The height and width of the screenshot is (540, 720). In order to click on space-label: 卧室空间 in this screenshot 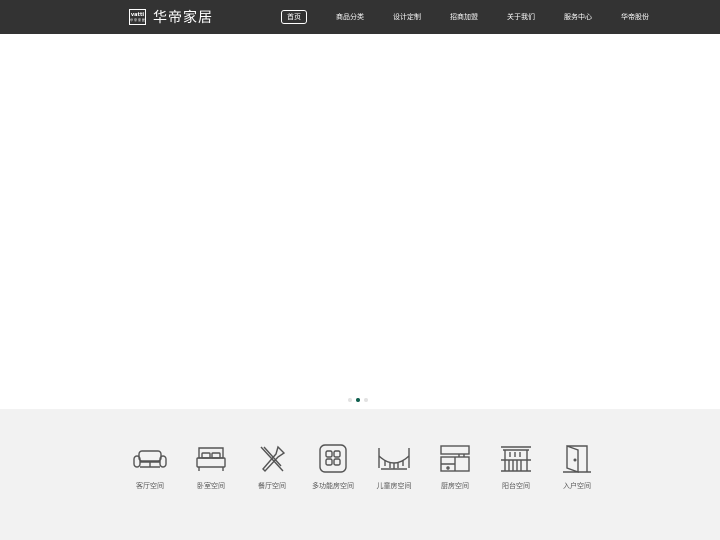, I will do `click(211, 486)`.